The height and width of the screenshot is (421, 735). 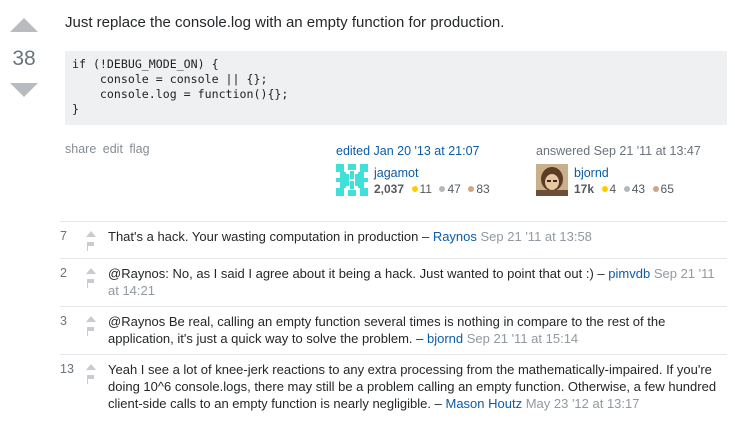 What do you see at coordinates (24, 25) in the screenshot?
I see `upvote-arrow-icon` at bounding box center [24, 25].